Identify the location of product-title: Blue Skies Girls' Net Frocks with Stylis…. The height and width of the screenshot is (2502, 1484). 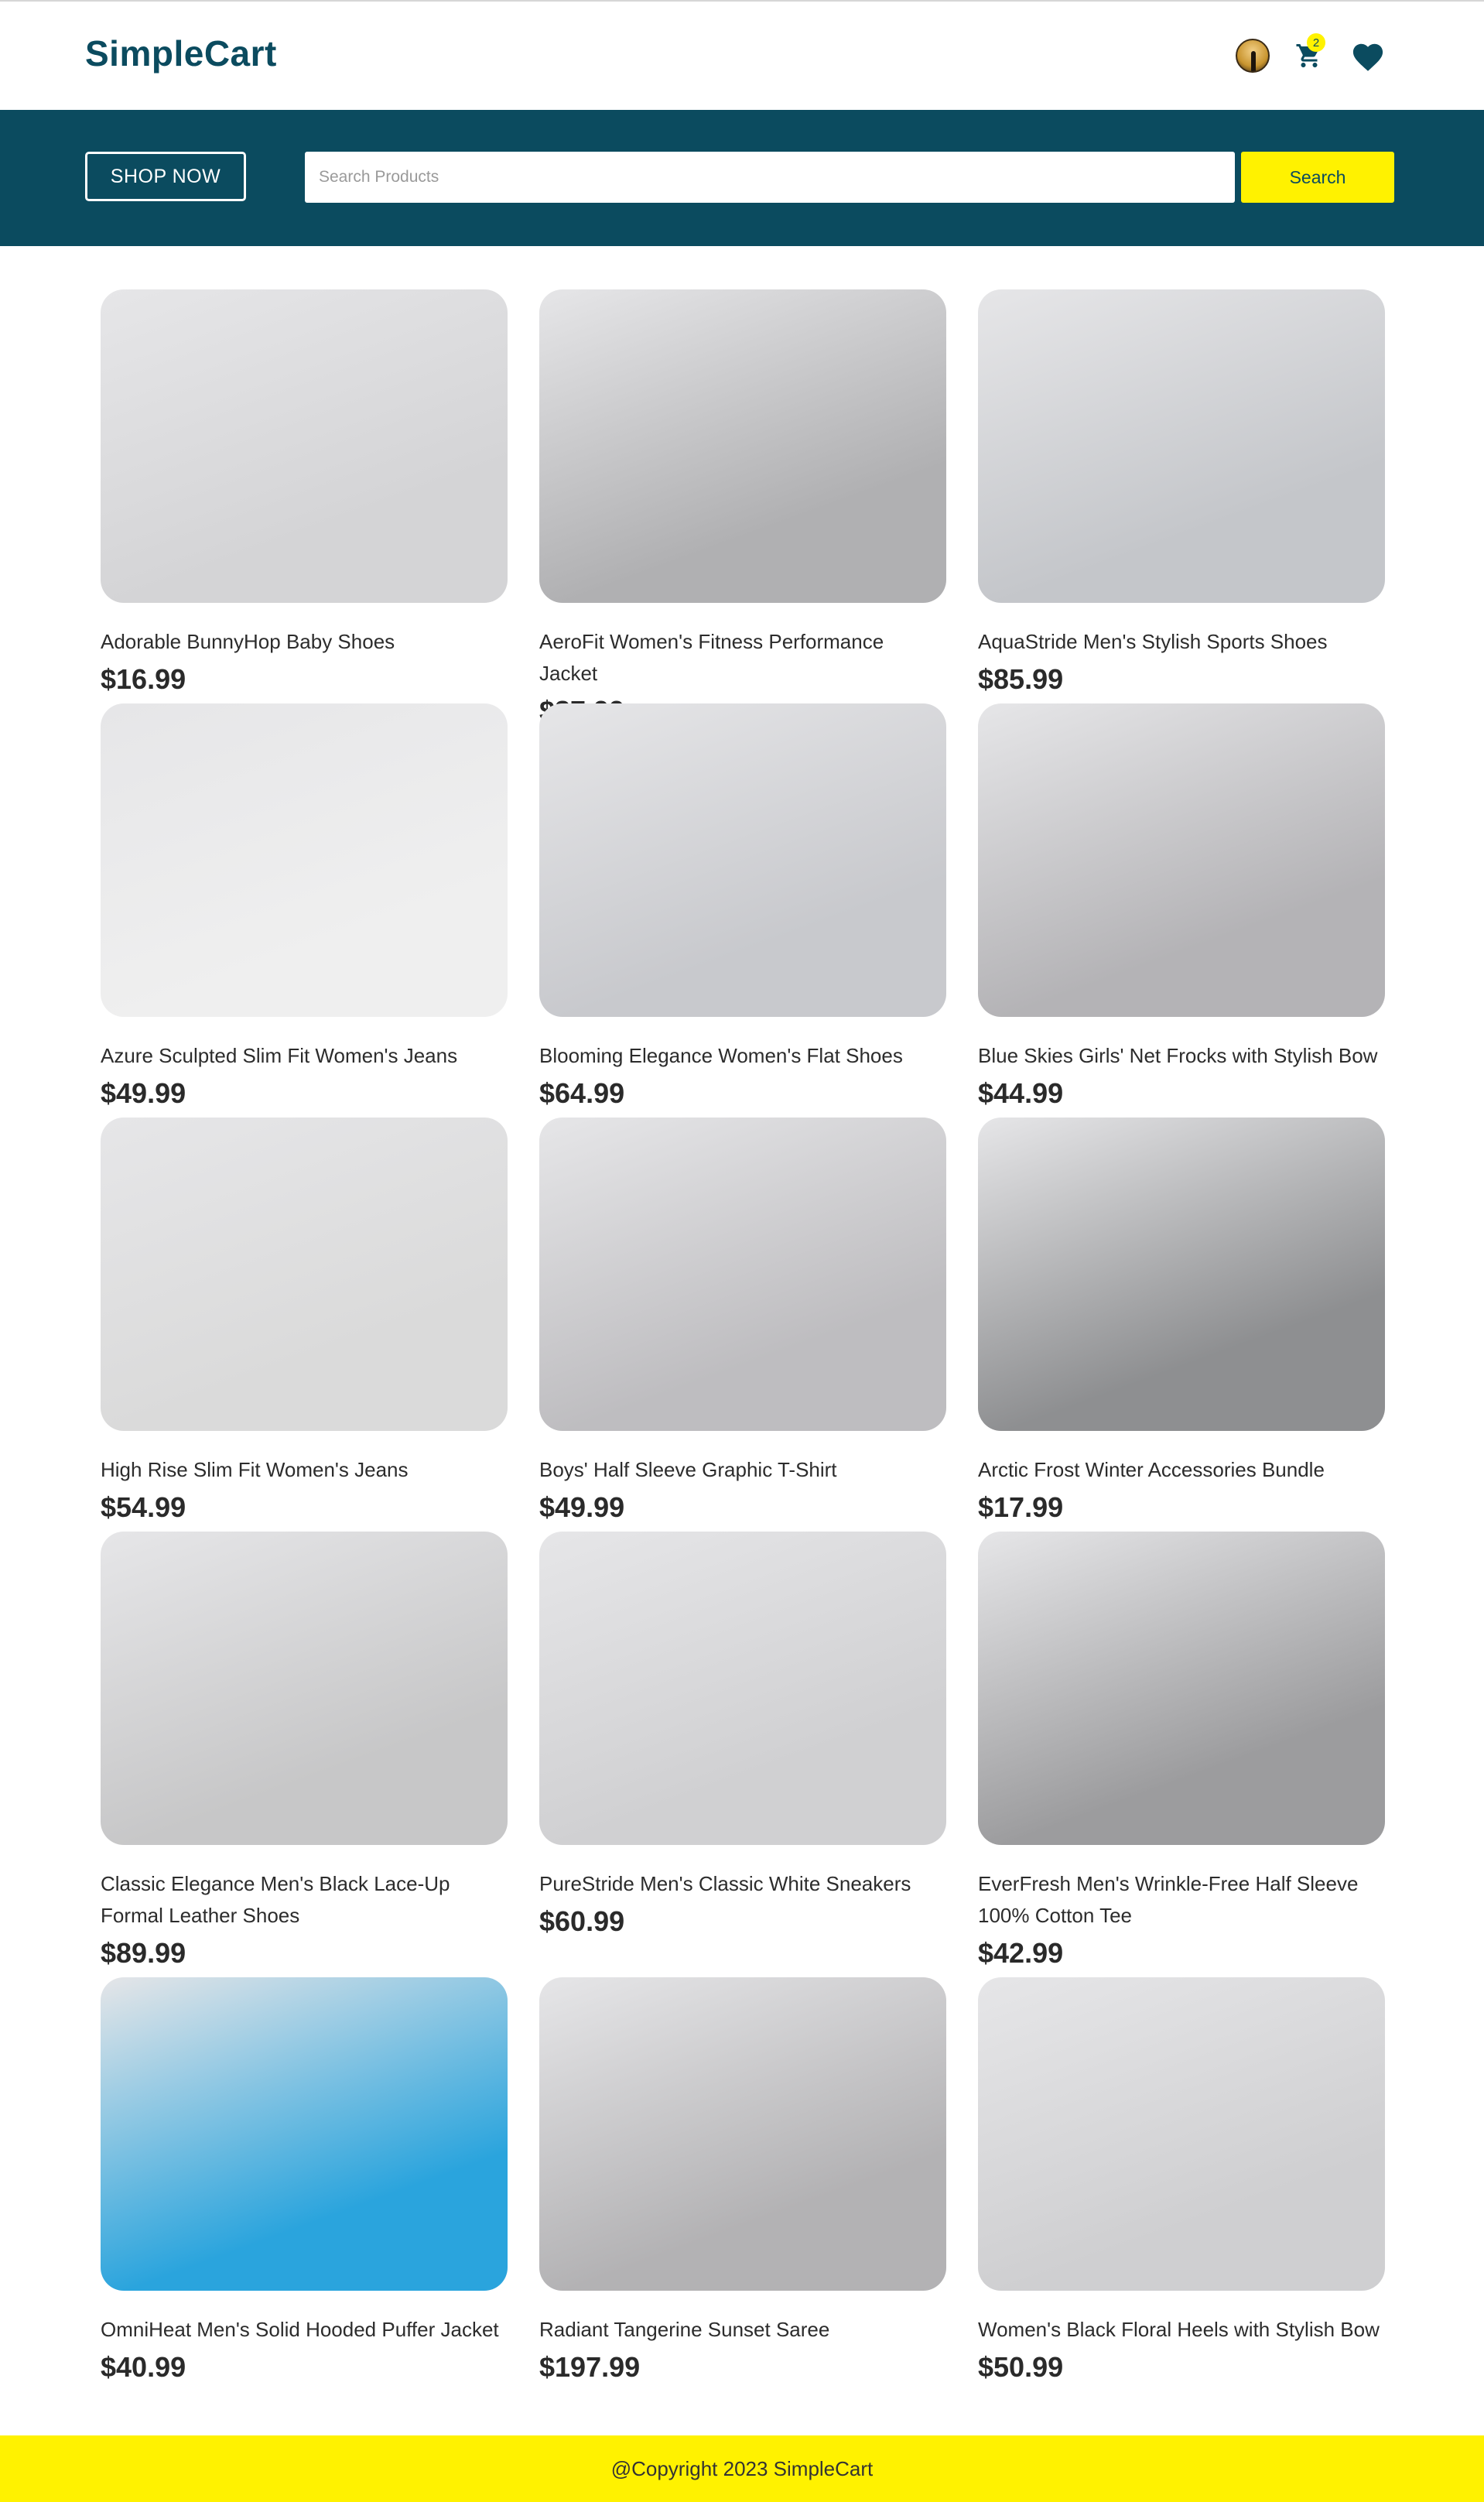
(1181, 1056).